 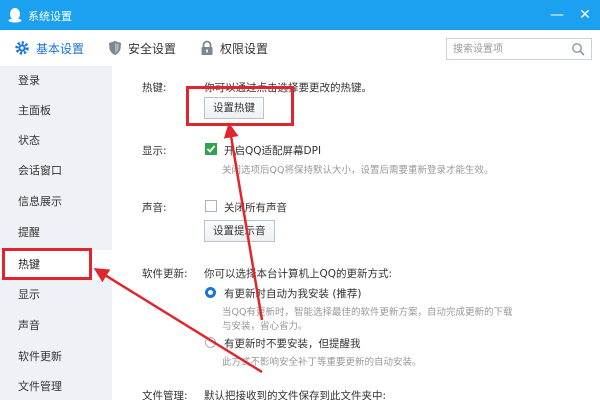 I want to click on tab-label: 安全设置, so click(x=152, y=48).